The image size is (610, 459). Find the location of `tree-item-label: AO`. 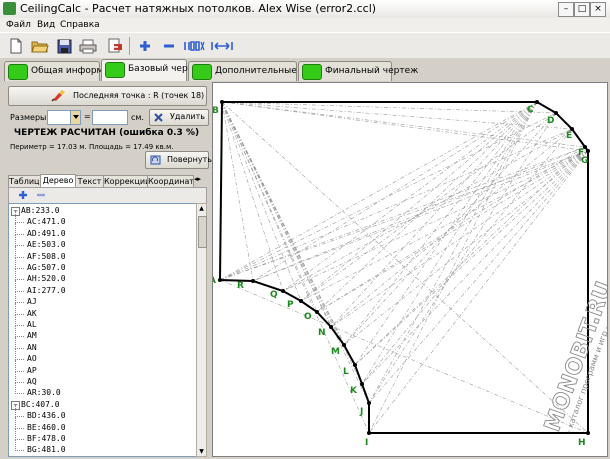

tree-item-label: AO is located at coordinates (32, 359).